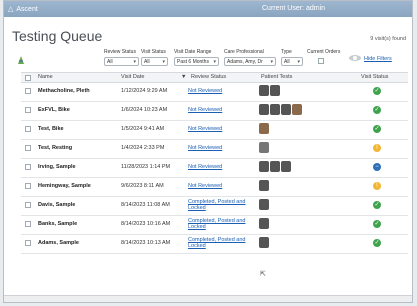 This screenshot has width=417, height=306. Describe the element at coordinates (55, 148) in the screenshot. I see `patient-name: Test, Resting` at that location.